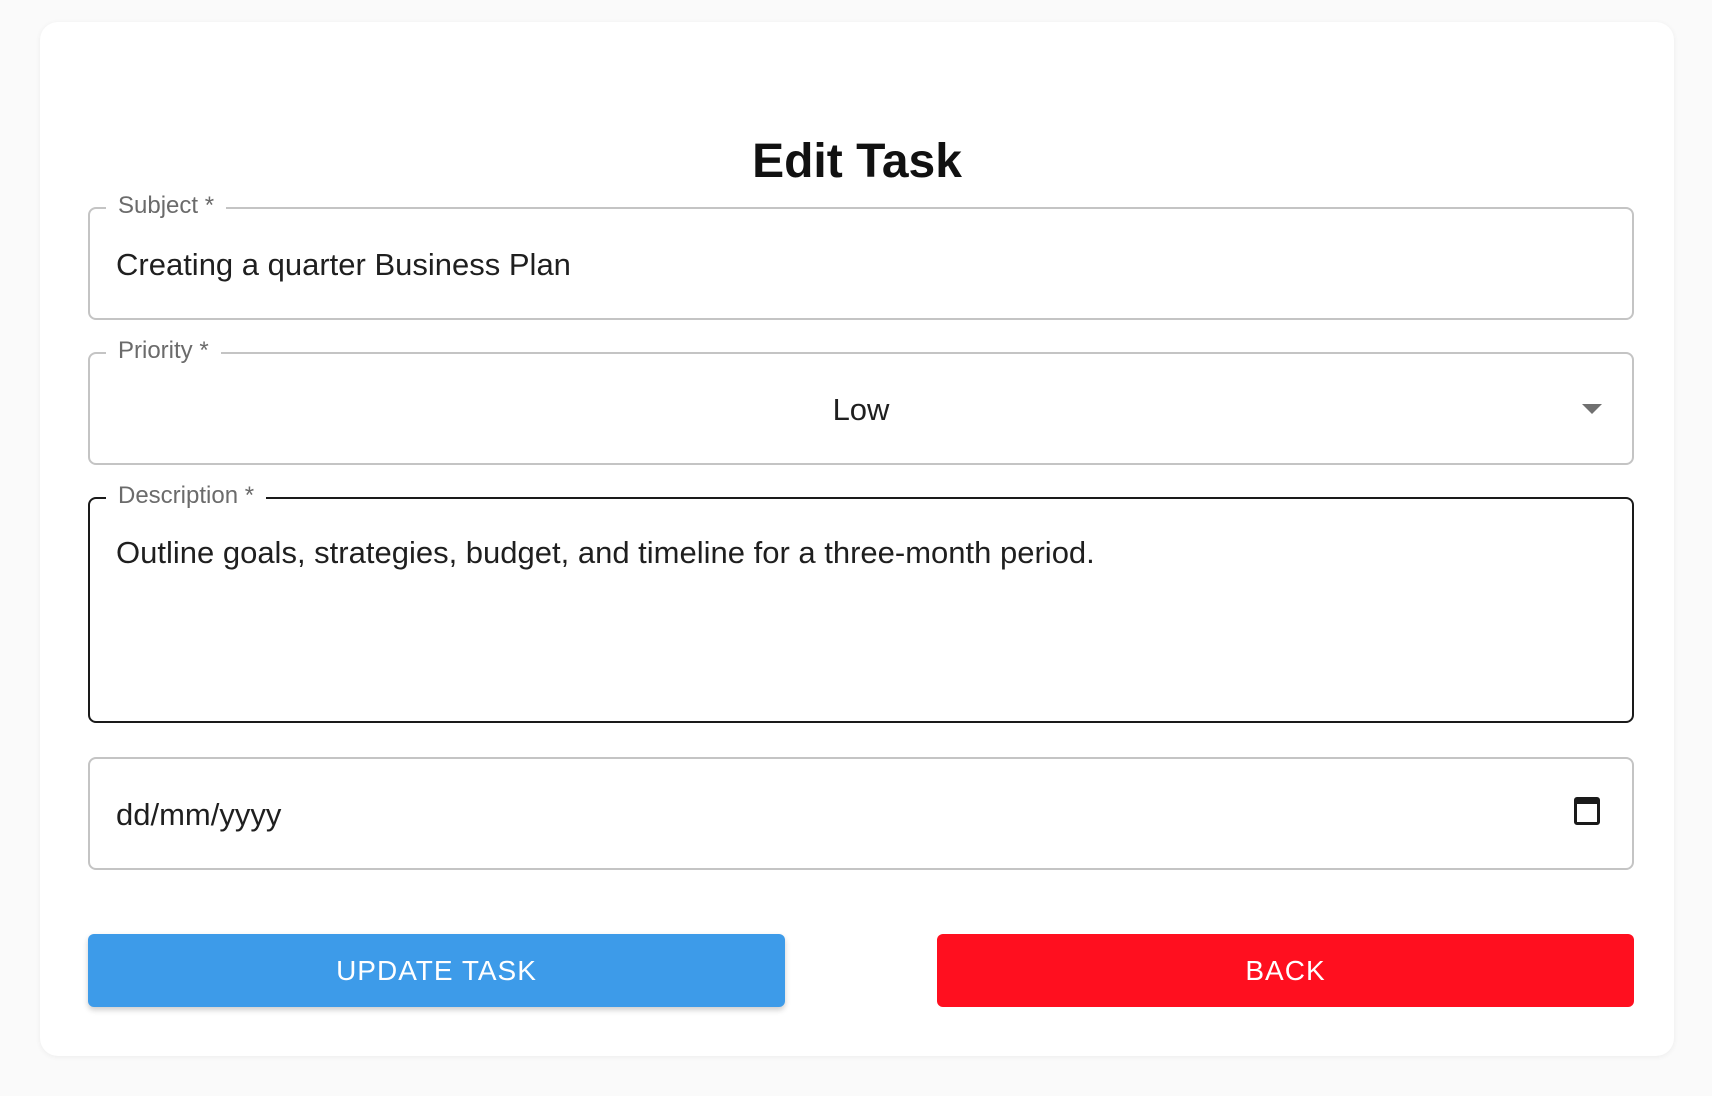 Image resolution: width=1712 pixels, height=1096 pixels. I want to click on chevron-down-icon, so click(1592, 409).